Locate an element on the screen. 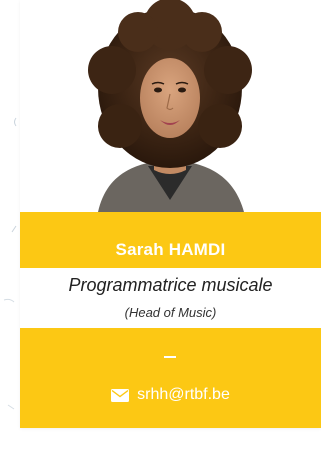 This screenshot has width=321, height=453. name-banner: Sarah HAMDI is located at coordinates (170, 240).